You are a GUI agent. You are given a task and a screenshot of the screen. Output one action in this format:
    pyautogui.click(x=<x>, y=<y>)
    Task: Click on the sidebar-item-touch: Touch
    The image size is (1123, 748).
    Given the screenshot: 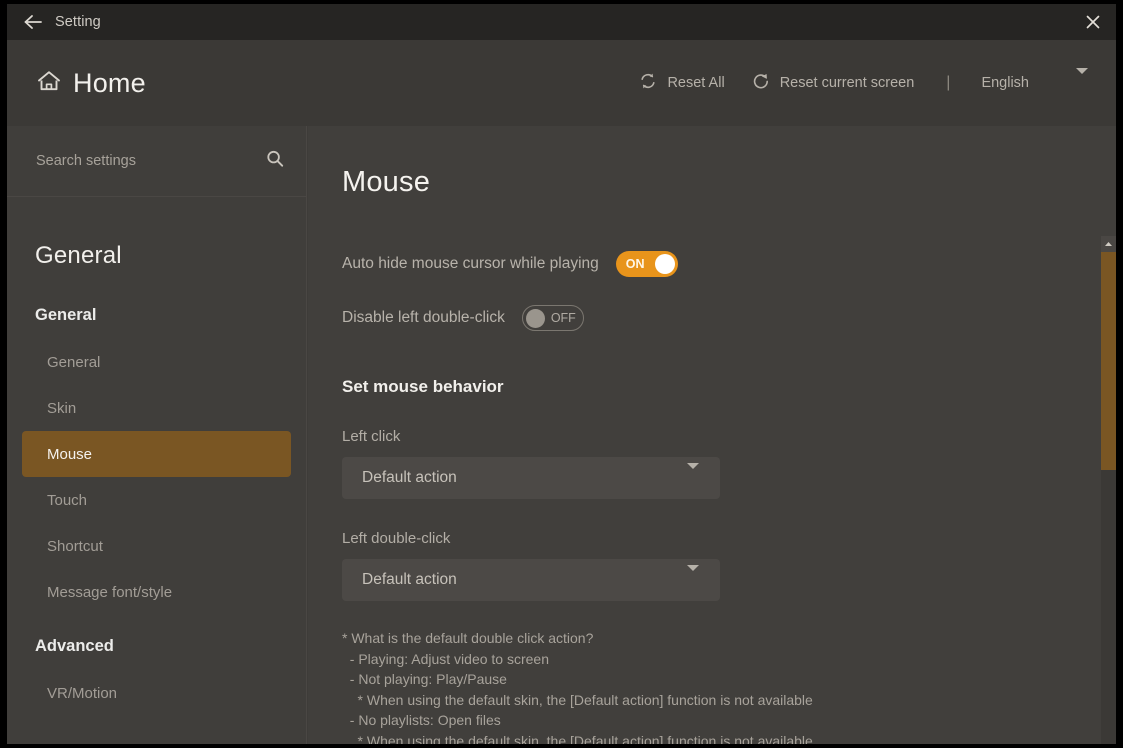 What is the action you would take?
    pyautogui.click(x=156, y=500)
    